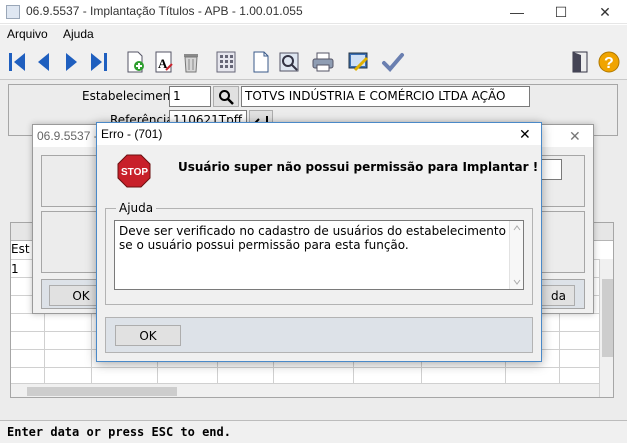 The height and width of the screenshot is (443, 627). I want to click on toolbar: A ?, so click(313, 62).